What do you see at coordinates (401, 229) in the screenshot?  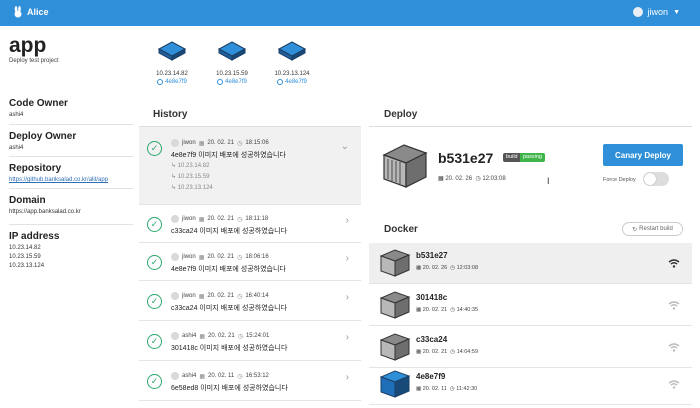 I see `docker-title: Docker` at bounding box center [401, 229].